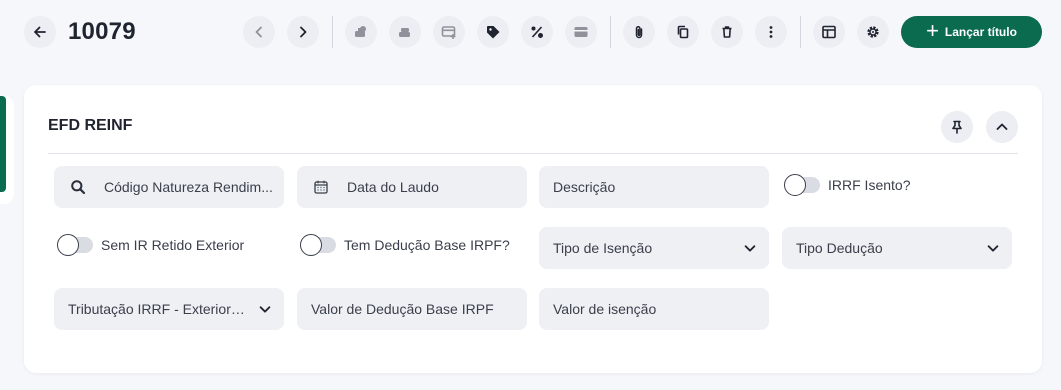 This screenshot has height=390, width=1061. What do you see at coordinates (897, 248) in the screenshot?
I see `tipo-deducao-select: Tipo Dedução` at bounding box center [897, 248].